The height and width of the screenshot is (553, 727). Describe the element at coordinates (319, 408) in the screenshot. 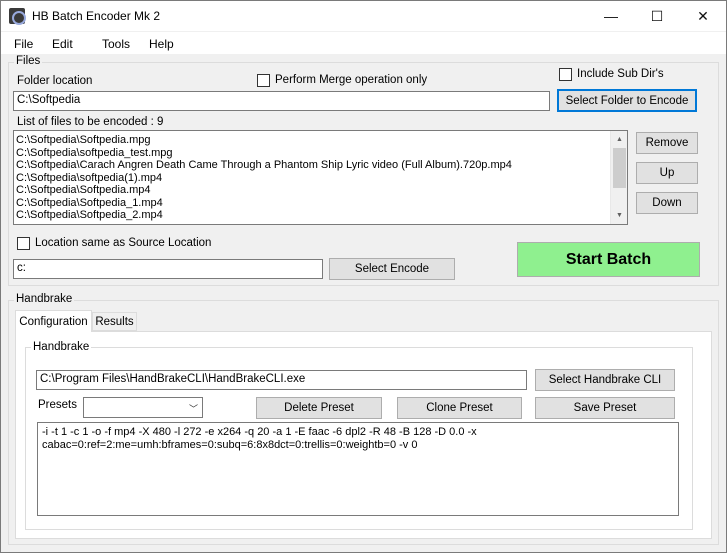

I see `delete-preset-button: Delete Preset` at that location.